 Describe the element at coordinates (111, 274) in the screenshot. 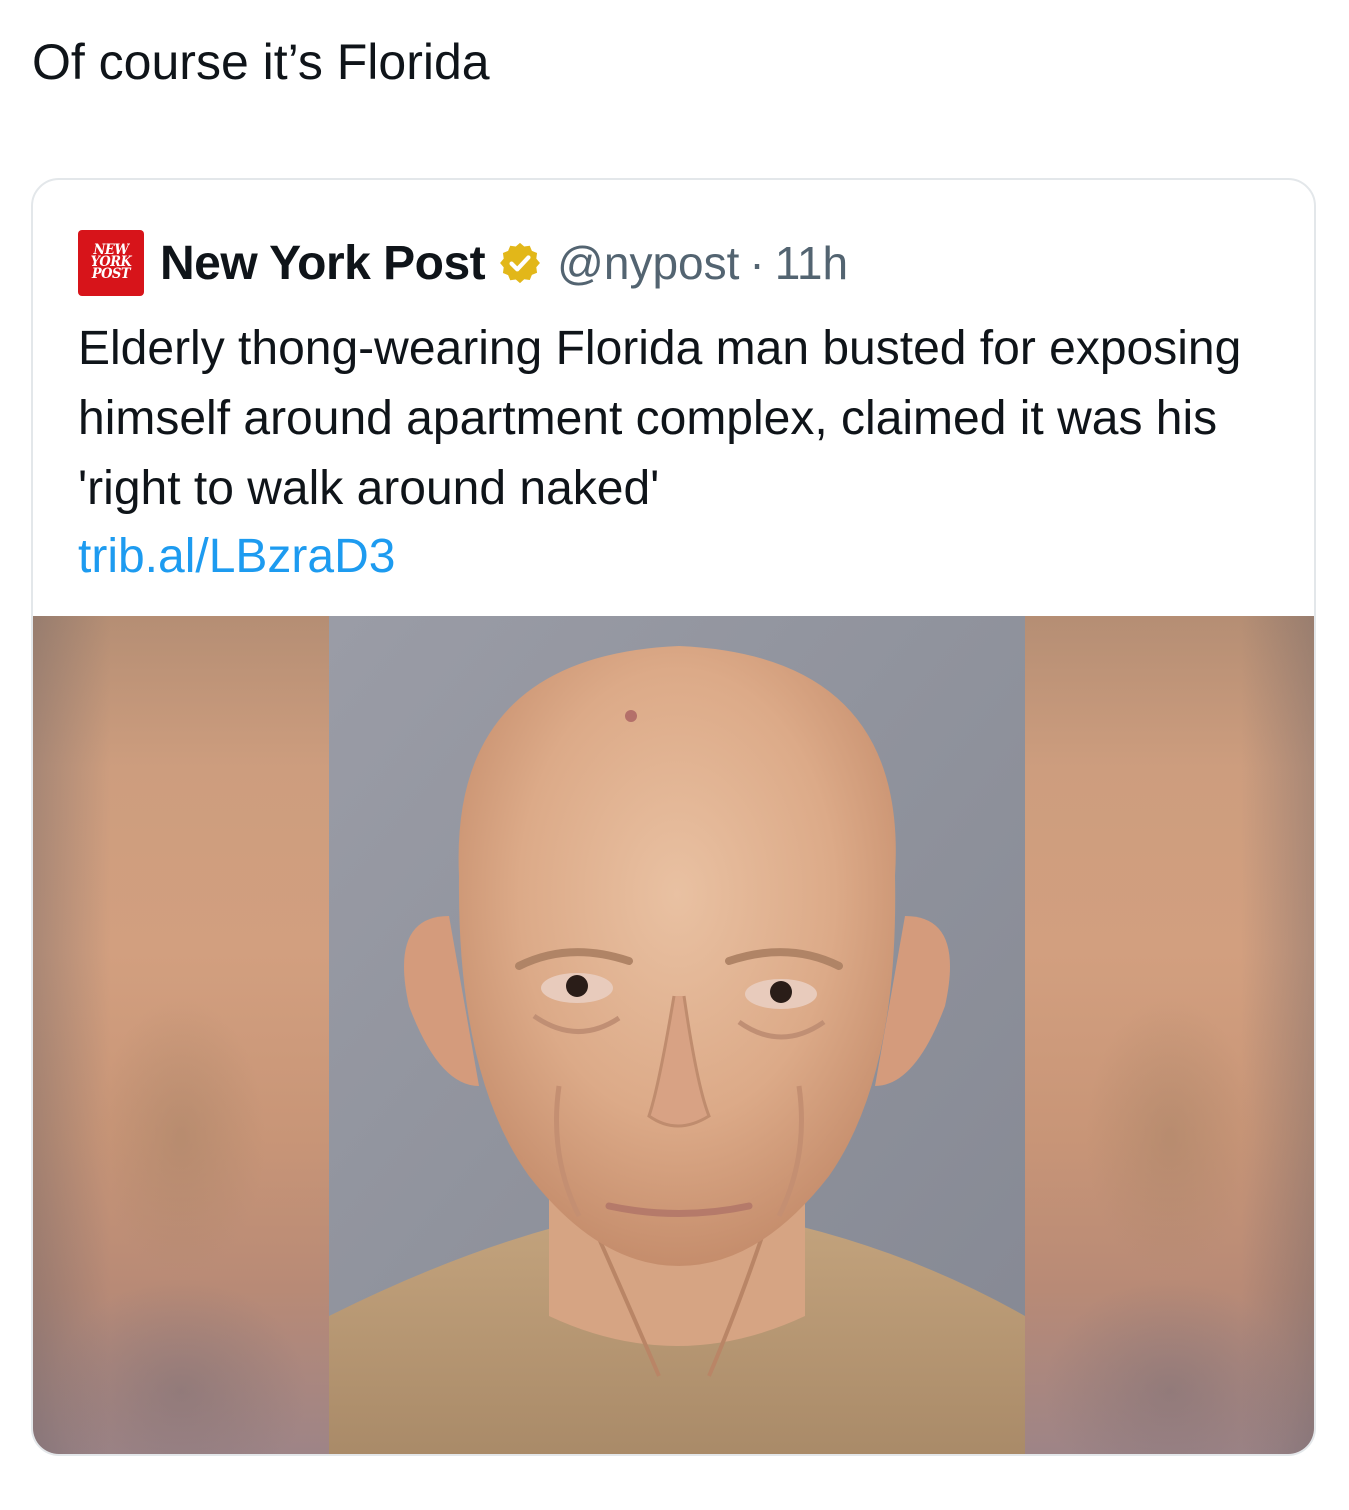

I see `logo-line-3: POST` at that location.